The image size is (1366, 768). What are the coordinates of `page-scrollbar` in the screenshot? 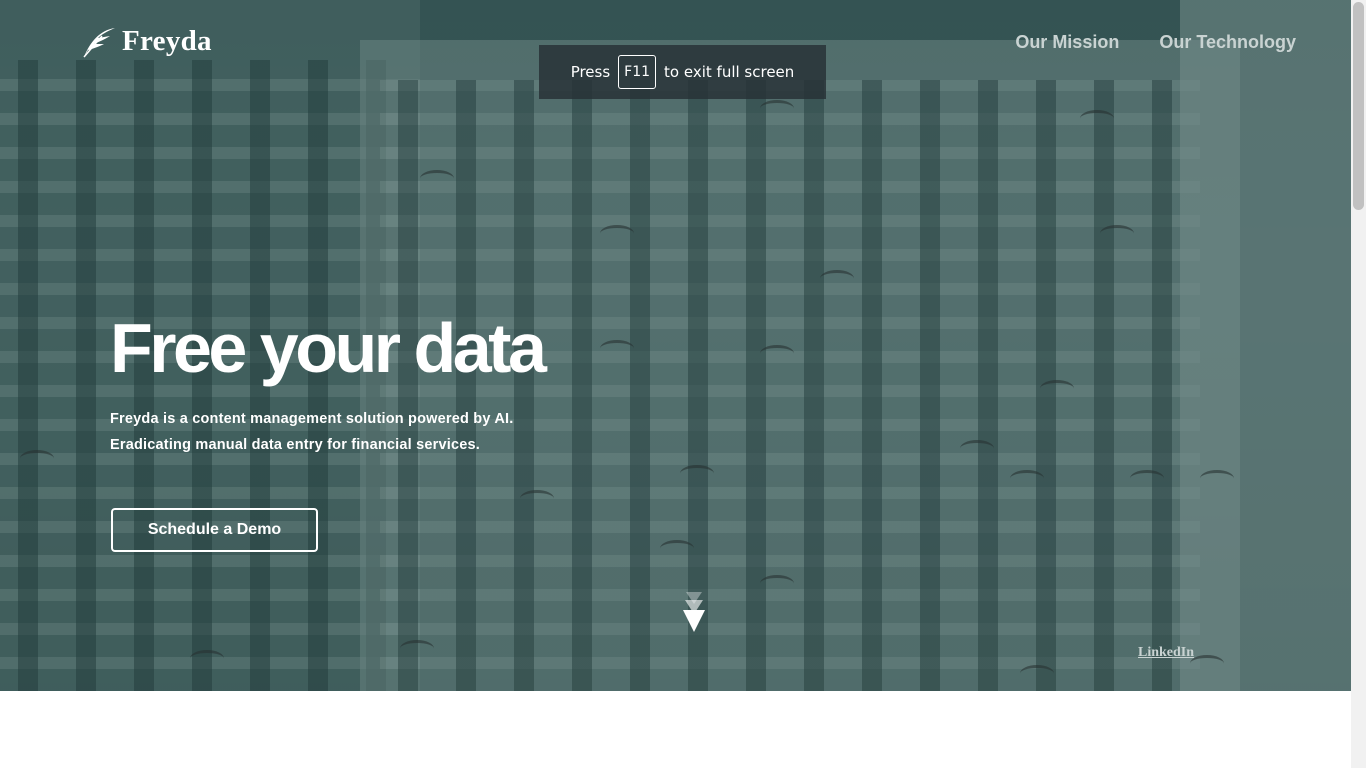 It's located at (1358, 384).